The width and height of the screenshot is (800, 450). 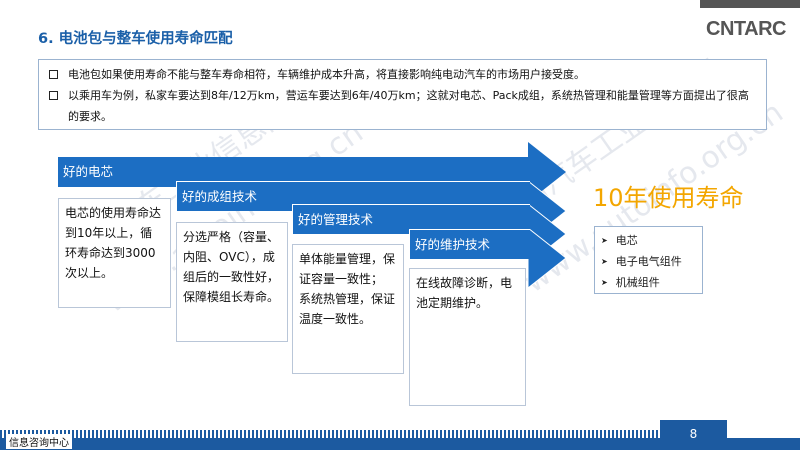 What do you see at coordinates (467, 337) in the screenshot?
I see `stage-card-maintenance: 在线故障诊断，电池定期维护。` at bounding box center [467, 337].